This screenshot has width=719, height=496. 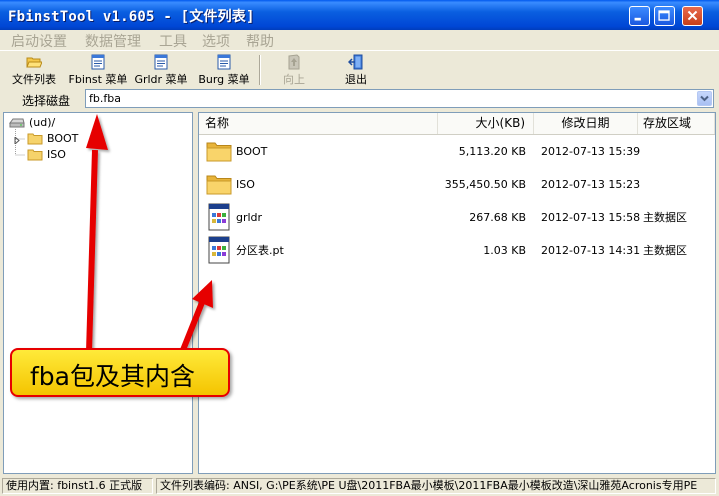 I want to click on folder-open-icon, so click(x=34, y=62).